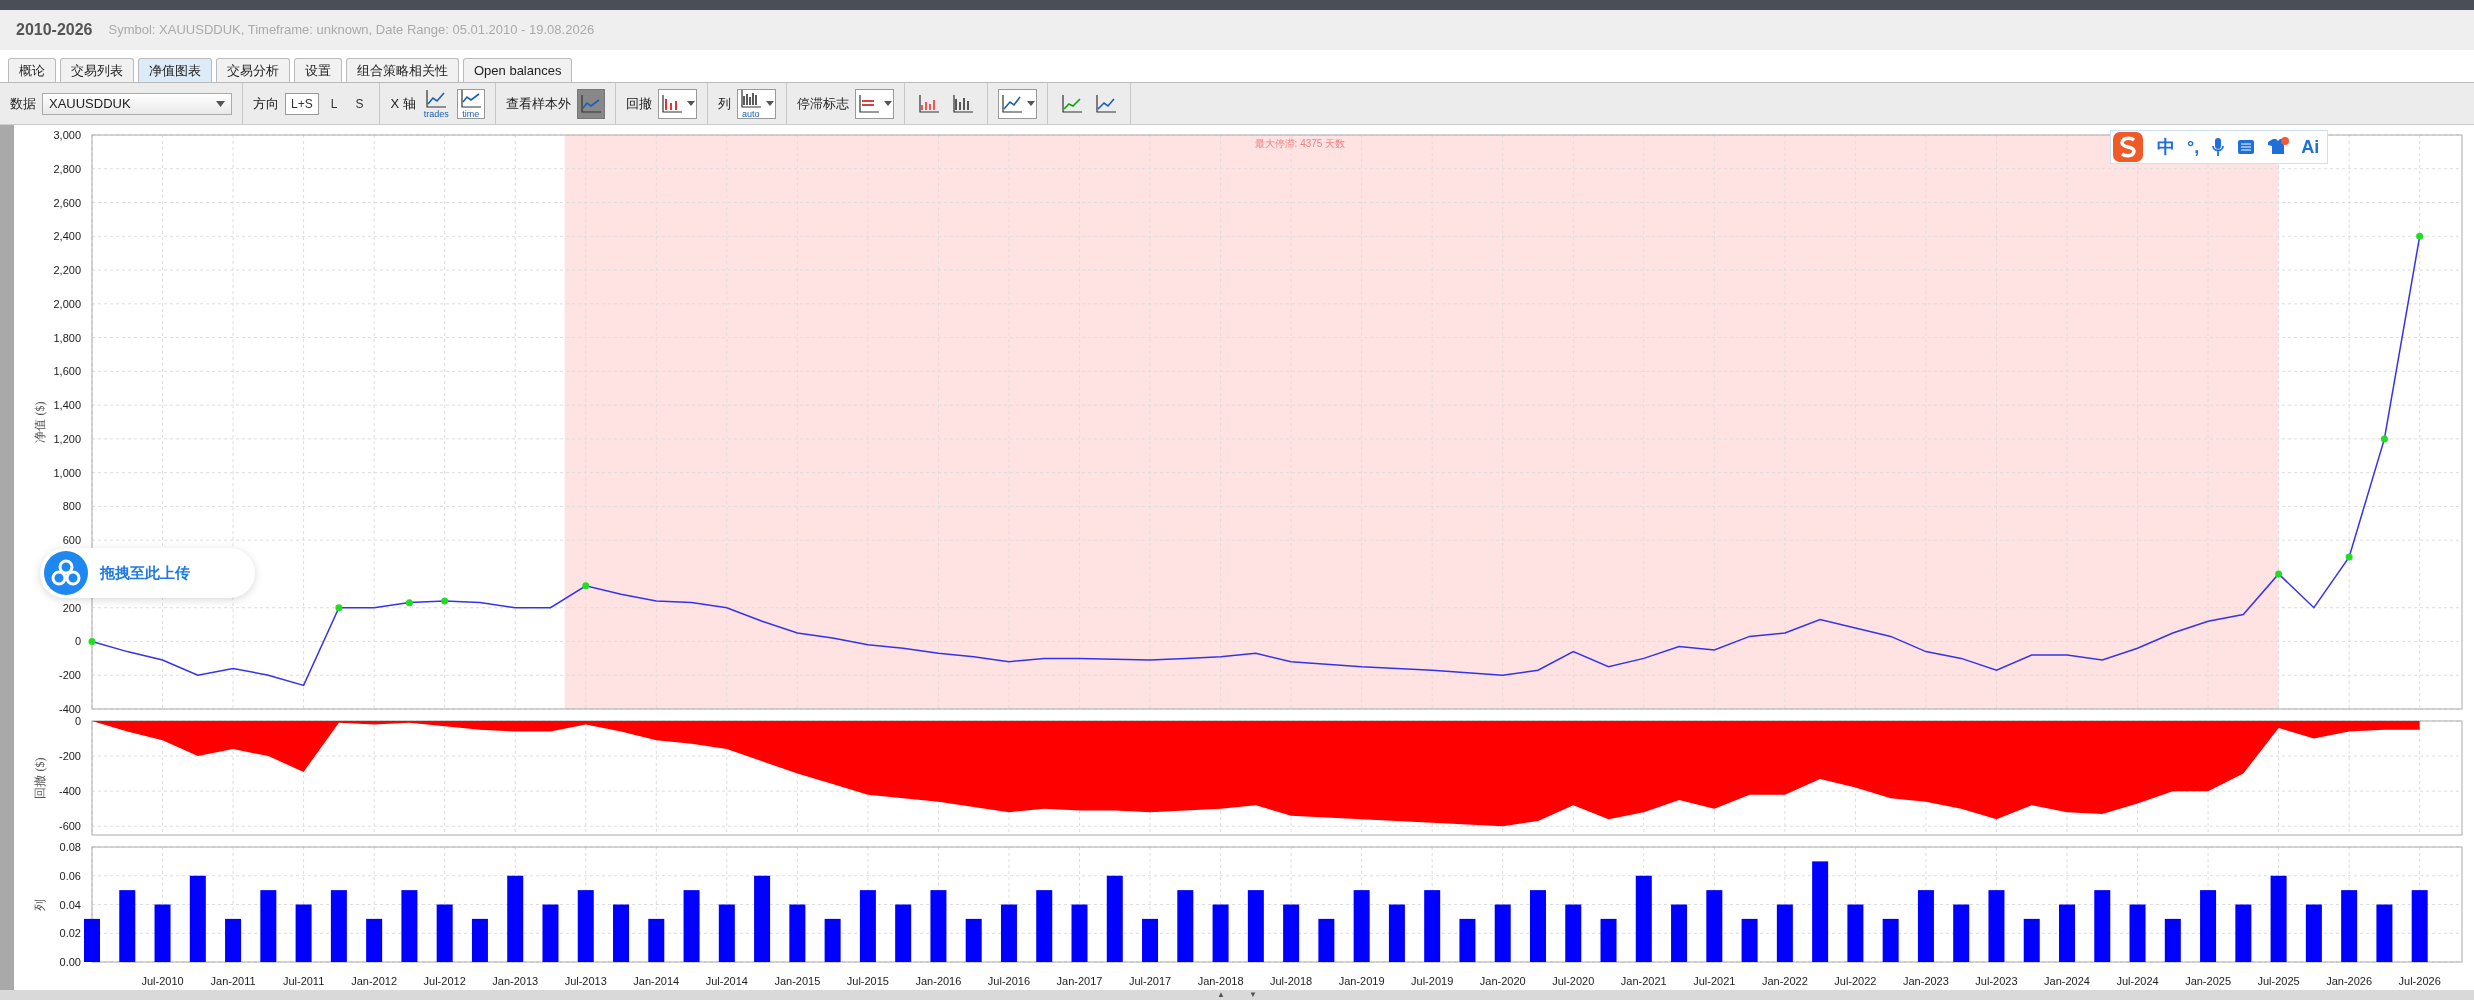 The image size is (2474, 1000). I want to click on tab: 净值图表, so click(175, 70).